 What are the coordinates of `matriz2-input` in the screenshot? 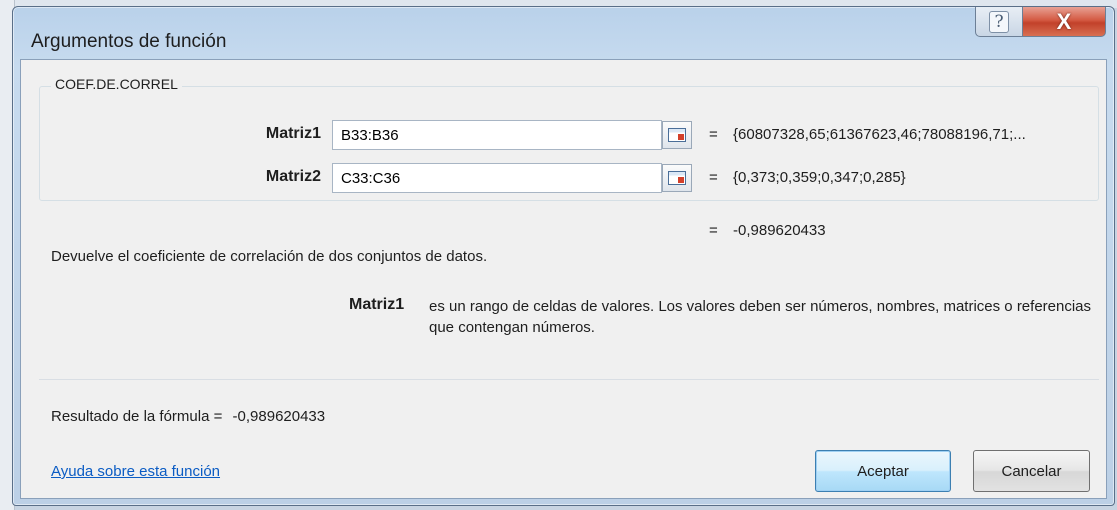 It's located at (497, 178).